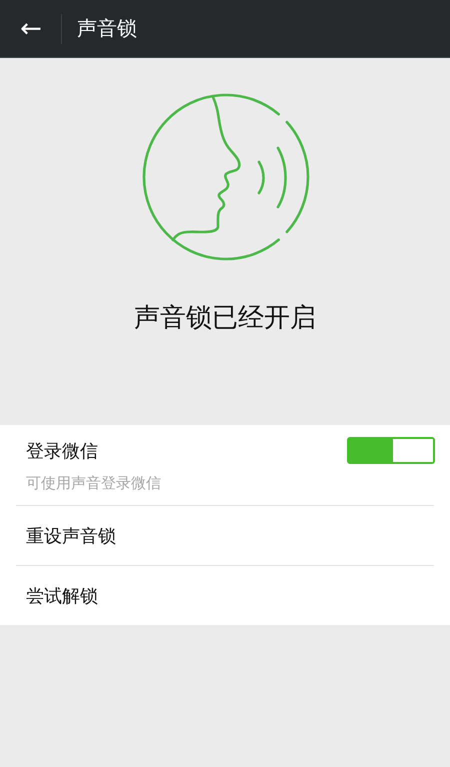  I want to click on page-title: 声音锁, so click(107, 28).